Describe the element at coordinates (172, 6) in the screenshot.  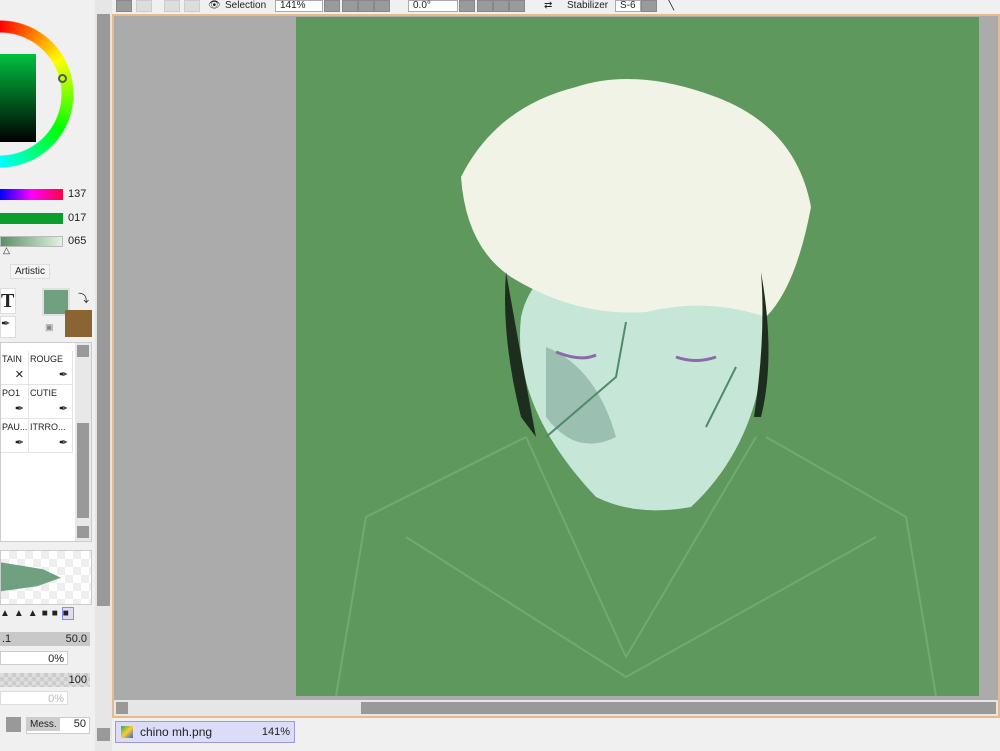
I see `deselect-button` at that location.